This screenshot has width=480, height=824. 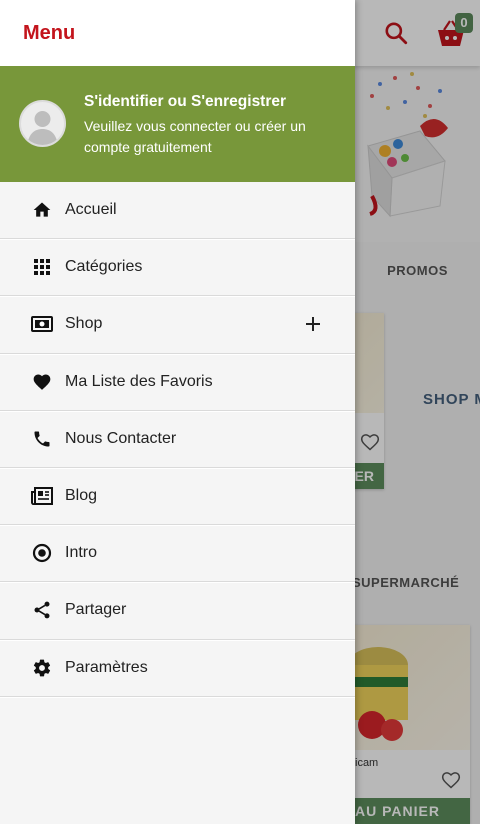 I want to click on menu-item-label: Accueil, so click(x=91, y=210).